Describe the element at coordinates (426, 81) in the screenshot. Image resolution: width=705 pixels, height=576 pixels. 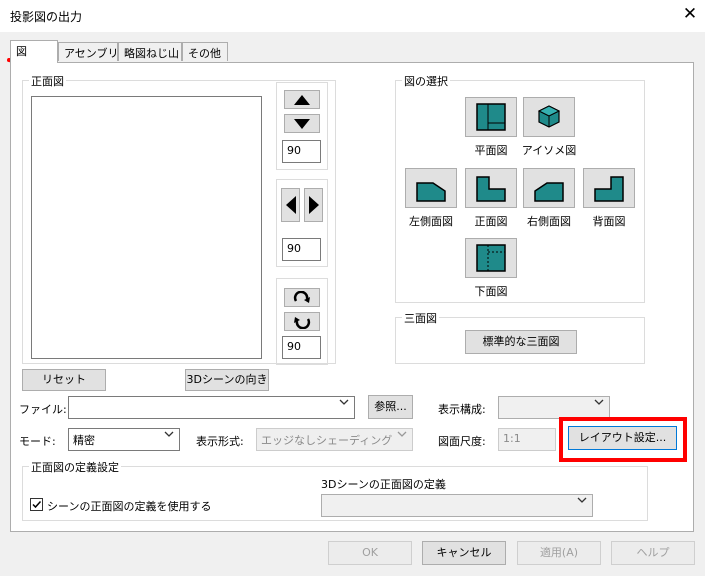
I see `view-selection-group-title: 図の選択` at that location.